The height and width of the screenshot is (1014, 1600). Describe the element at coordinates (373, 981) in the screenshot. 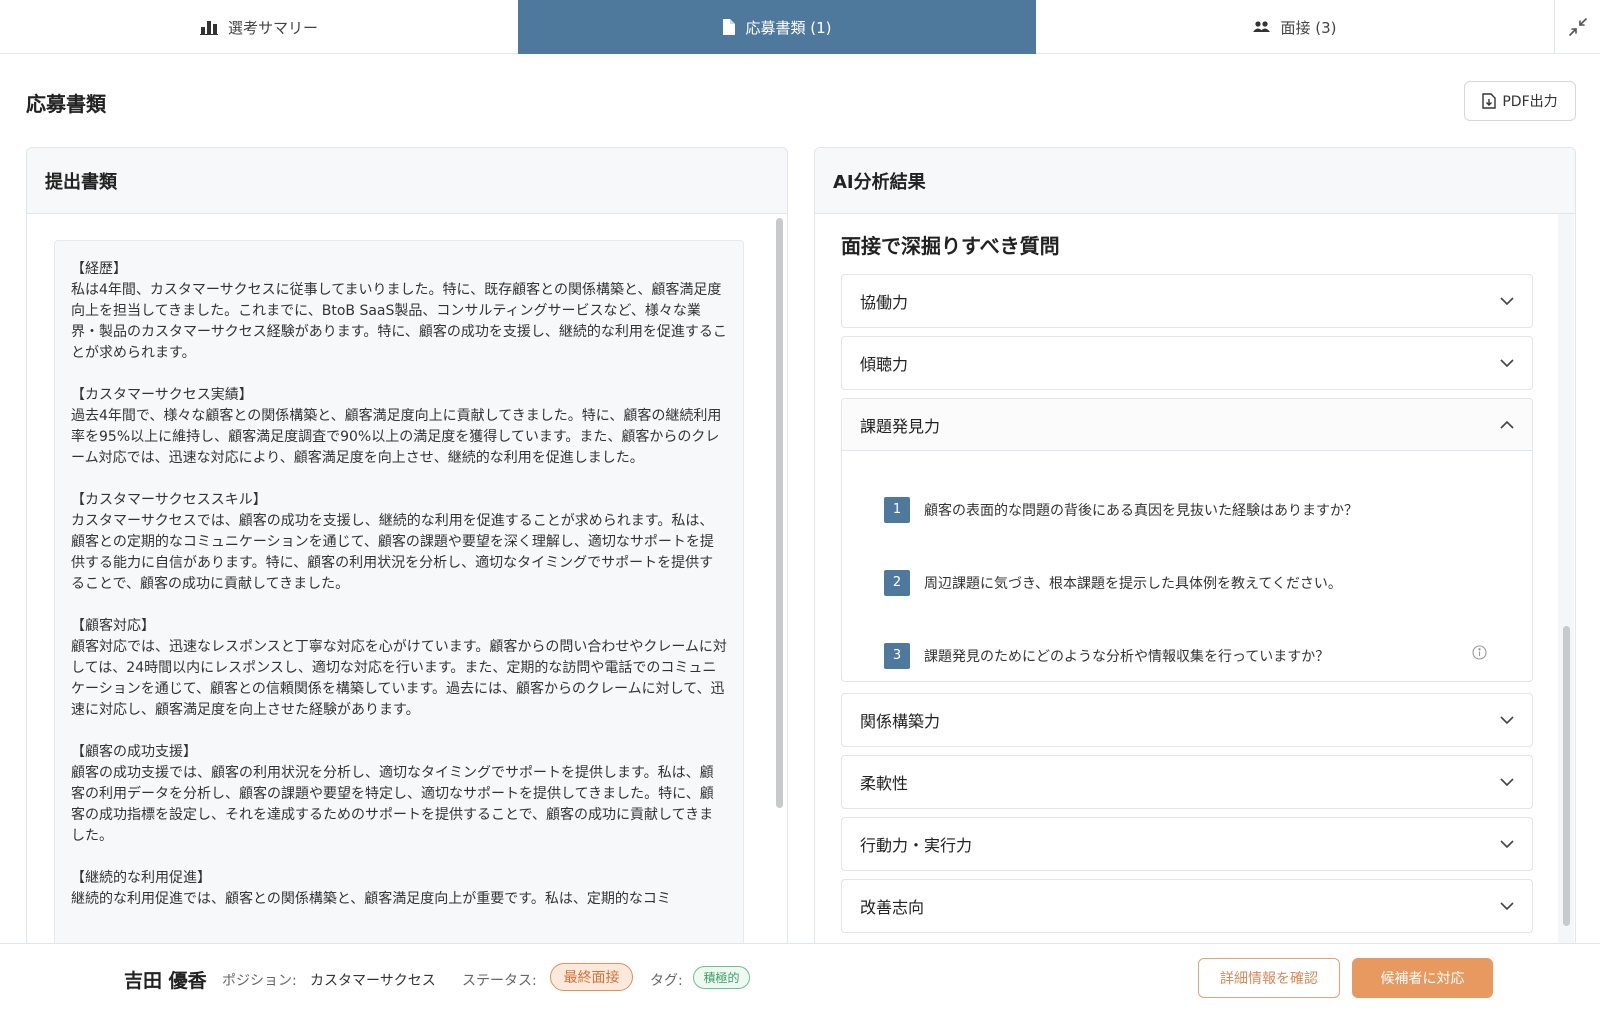

I see `position-value: カスタマーサクセス` at that location.